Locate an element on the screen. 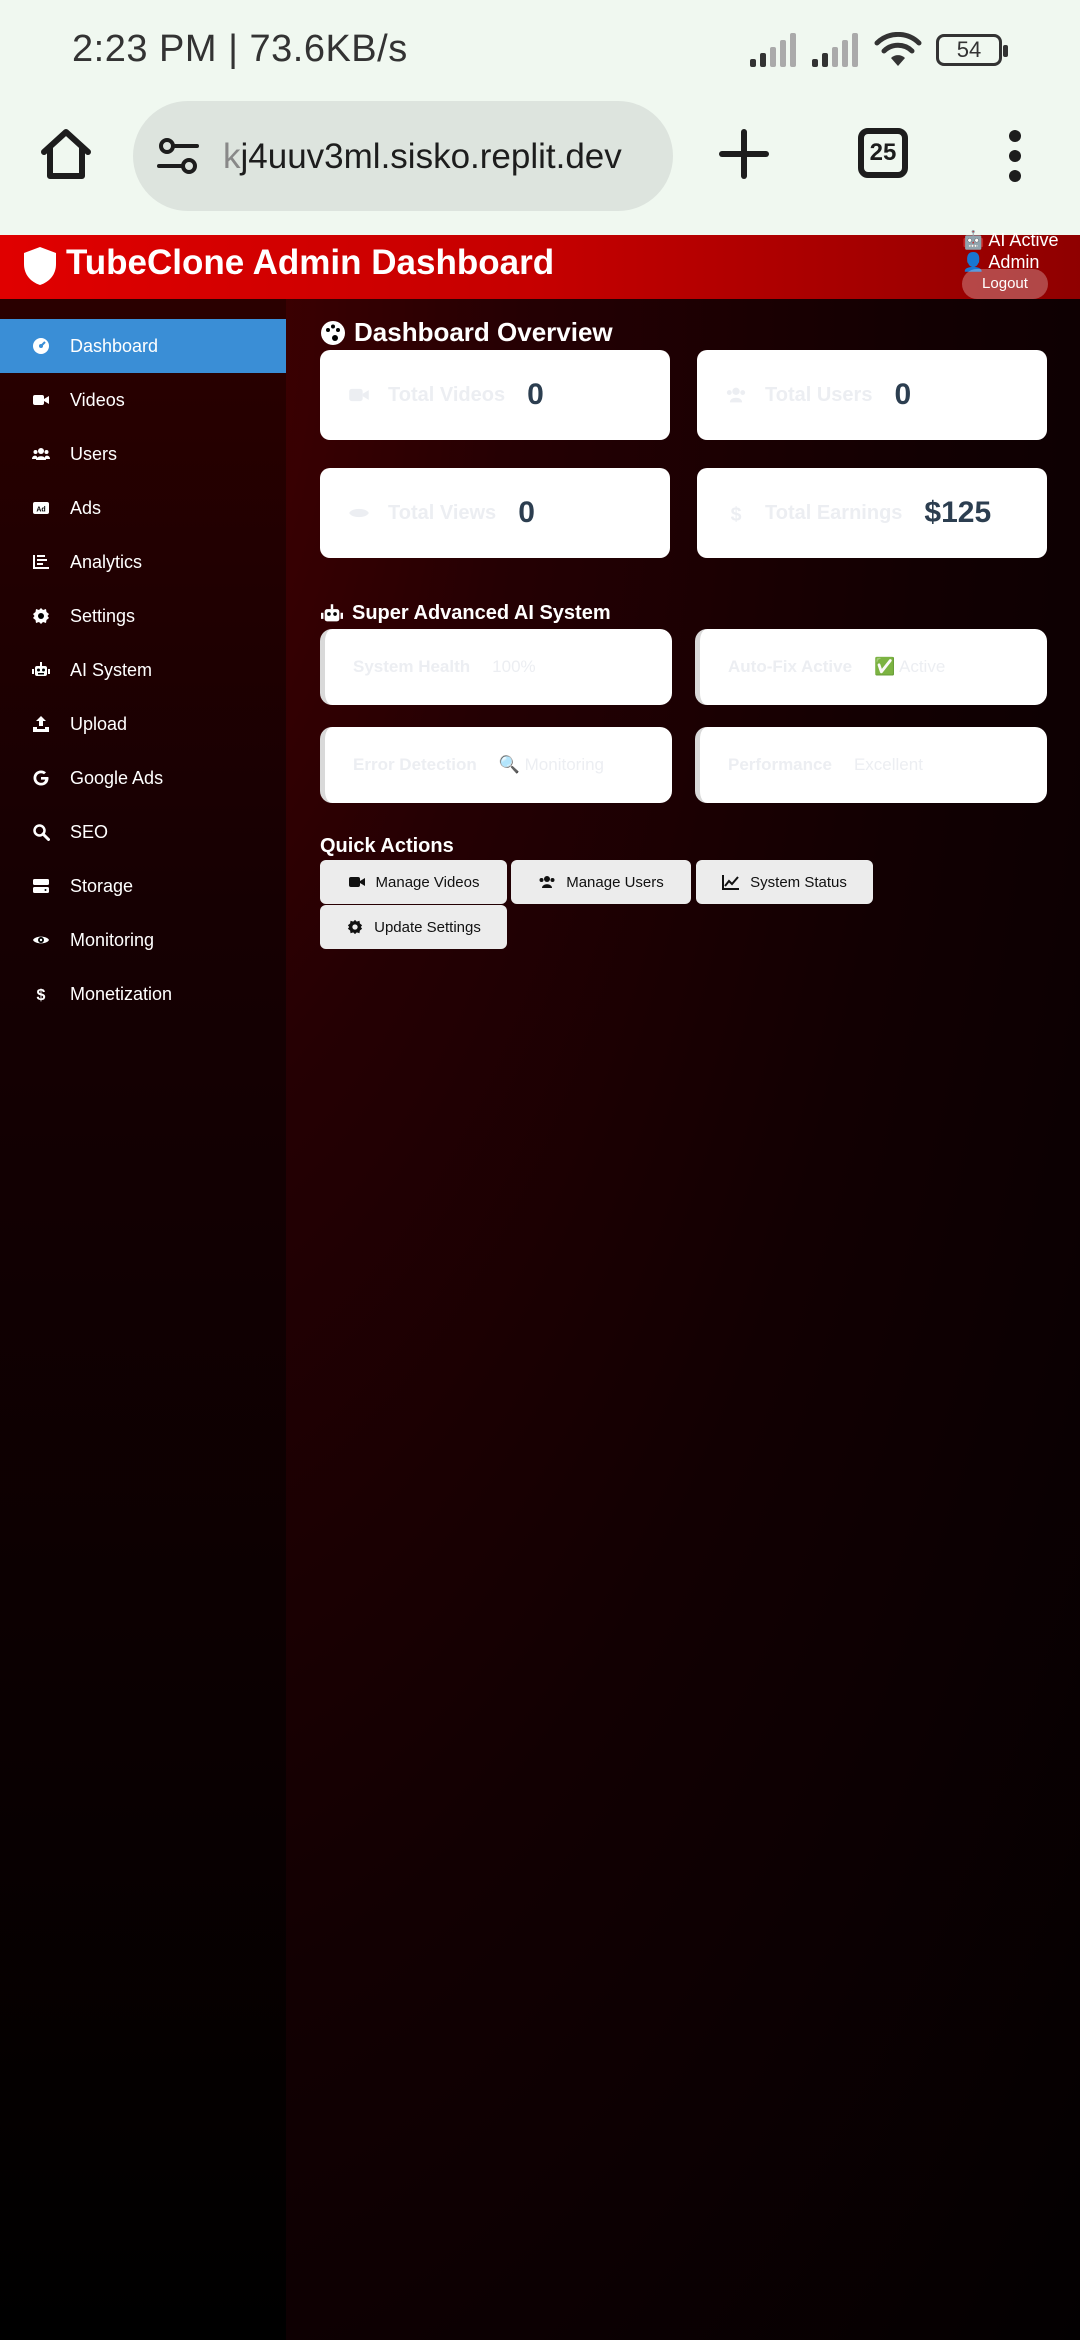 Image resolution: width=1080 pixels, height=2340 pixels. sidebar-item-monetization: $ Monetization is located at coordinates (143, 994).